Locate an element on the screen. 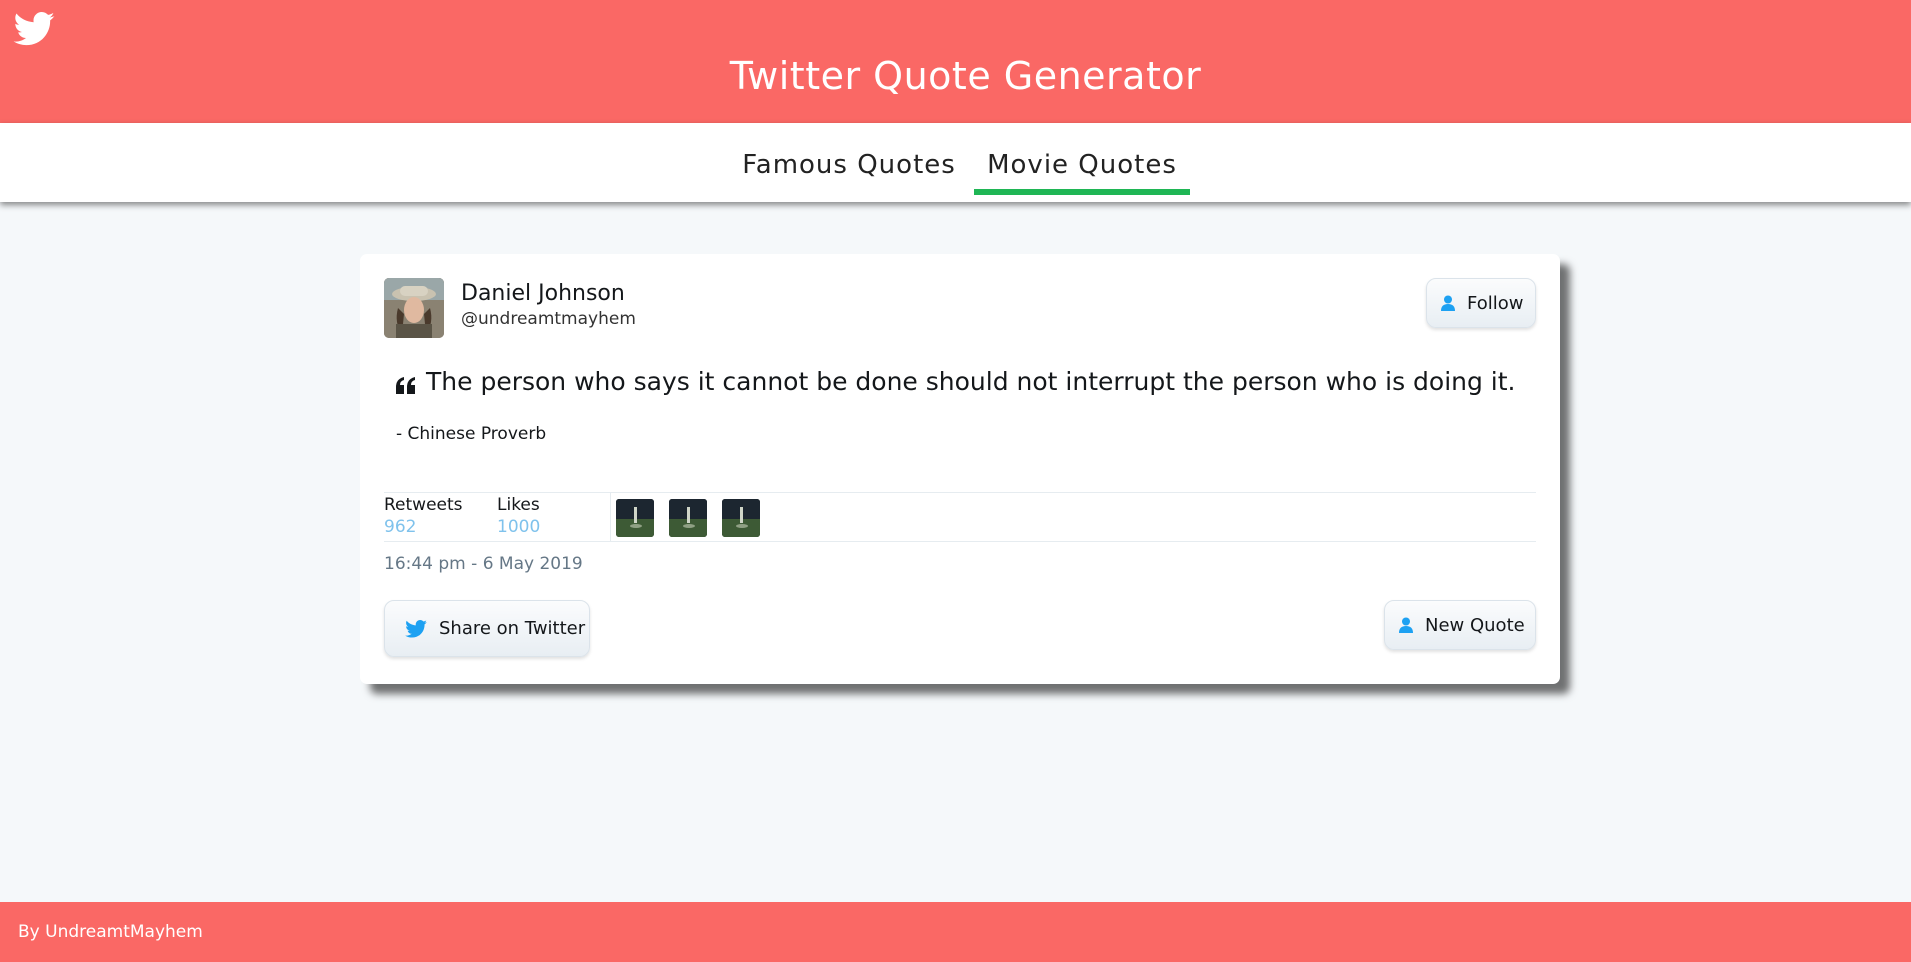  stats-divider is located at coordinates (610, 517).